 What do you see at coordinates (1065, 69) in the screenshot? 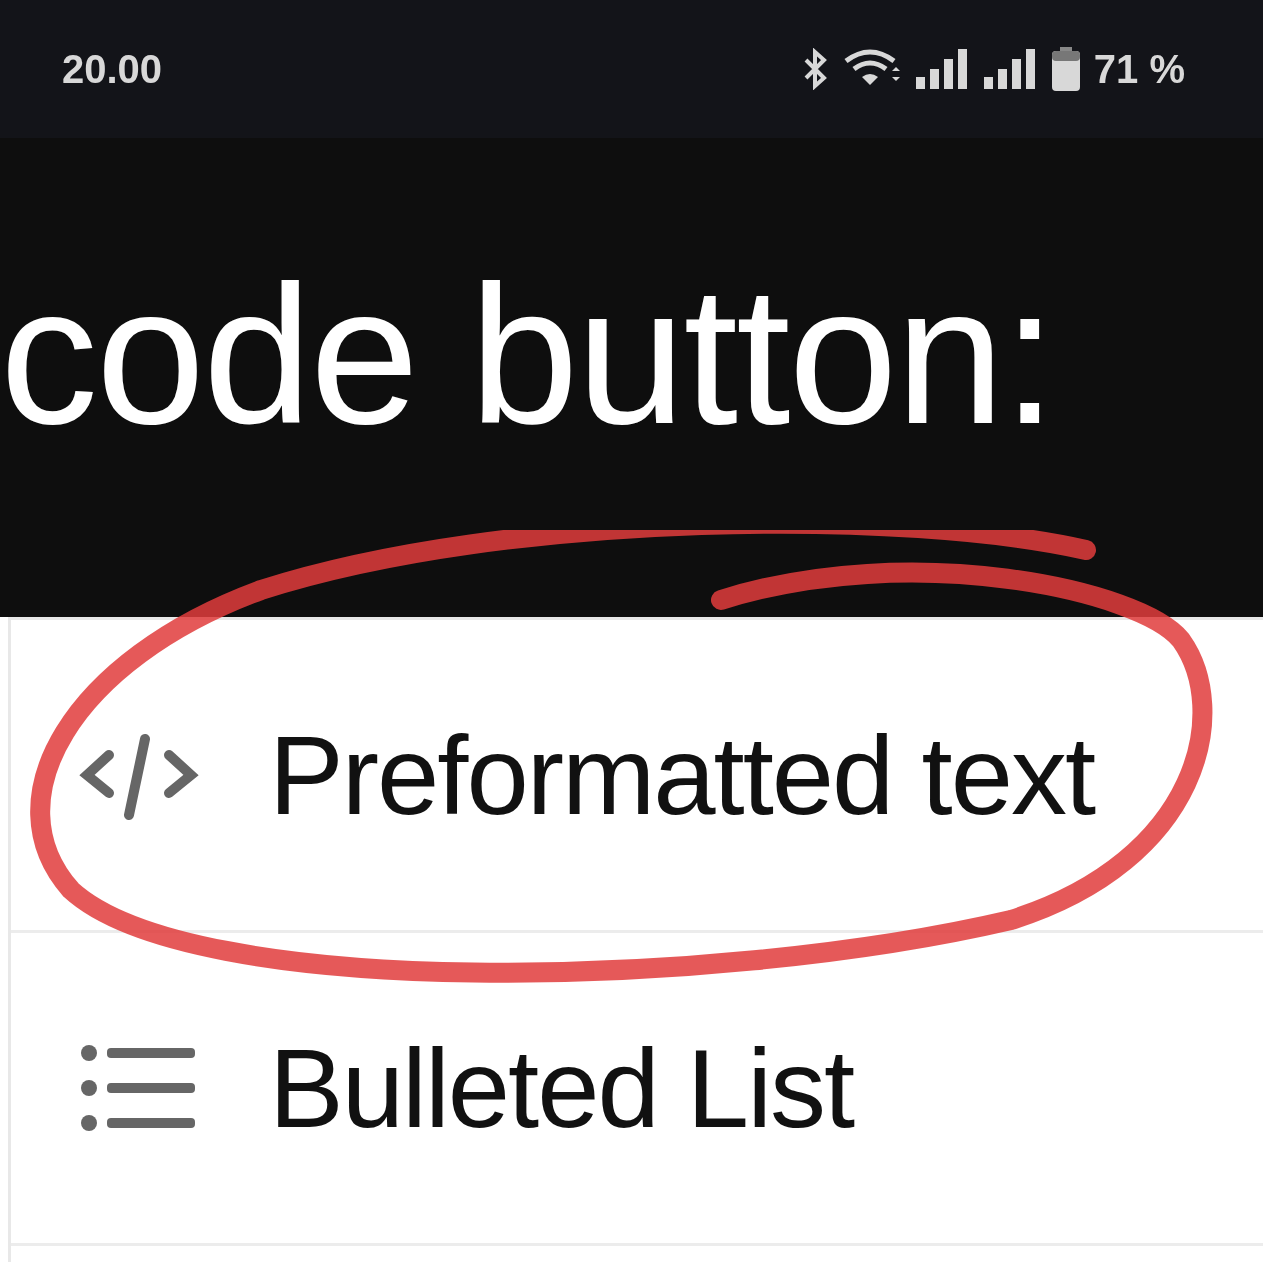
I see `battery-icon` at bounding box center [1065, 69].